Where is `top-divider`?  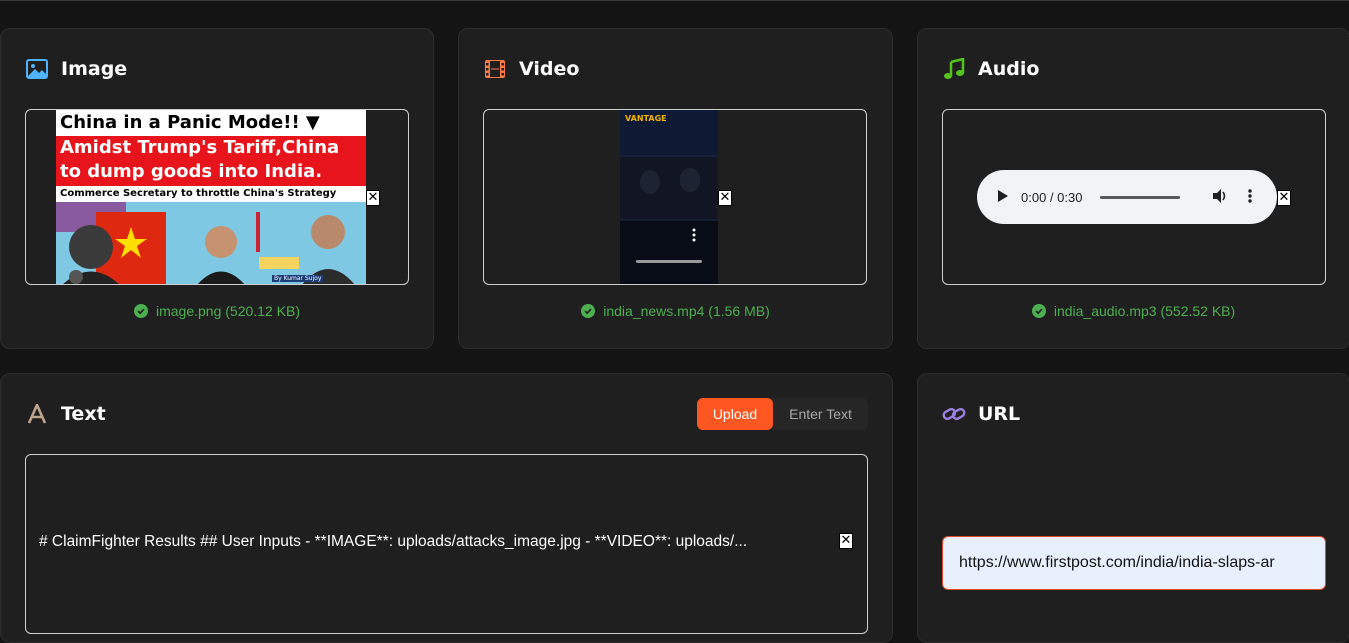 top-divider is located at coordinates (674, 0).